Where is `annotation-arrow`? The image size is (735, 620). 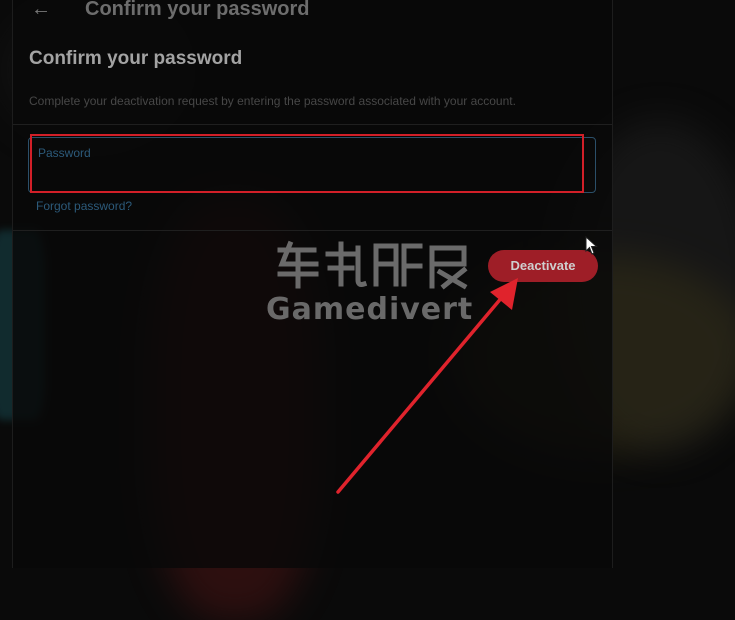 annotation-arrow is located at coordinates (427, 386).